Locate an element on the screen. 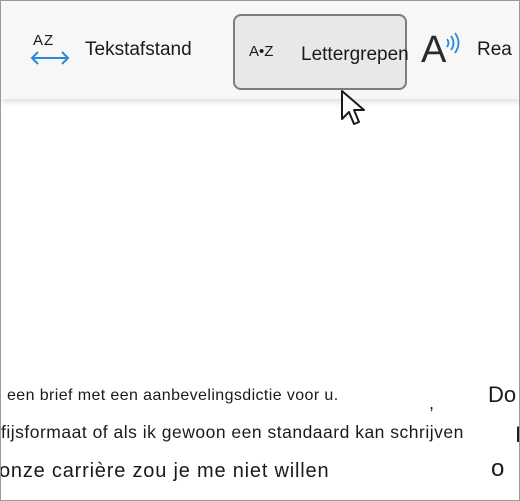  text-spacing-icon: AZ is located at coordinates (50, 50).